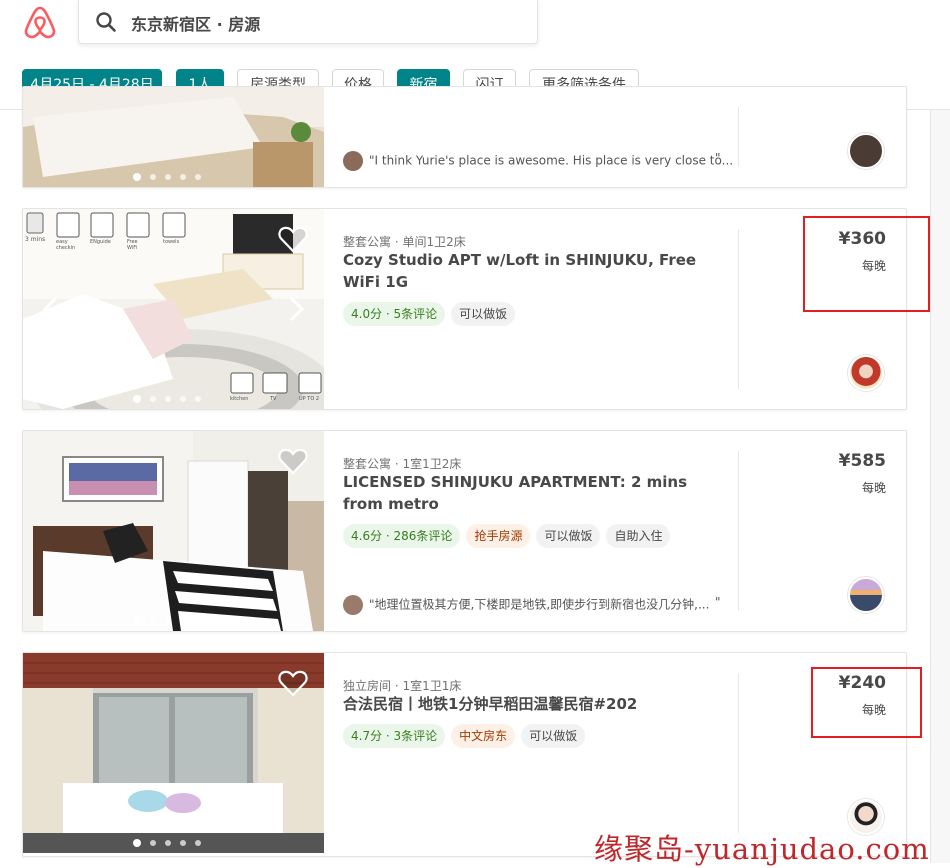 Image resolution: width=950 pixels, height=868 pixels. What do you see at coordinates (638, 536) in the screenshot?
I see `feature-badge: 自助入住` at bounding box center [638, 536].